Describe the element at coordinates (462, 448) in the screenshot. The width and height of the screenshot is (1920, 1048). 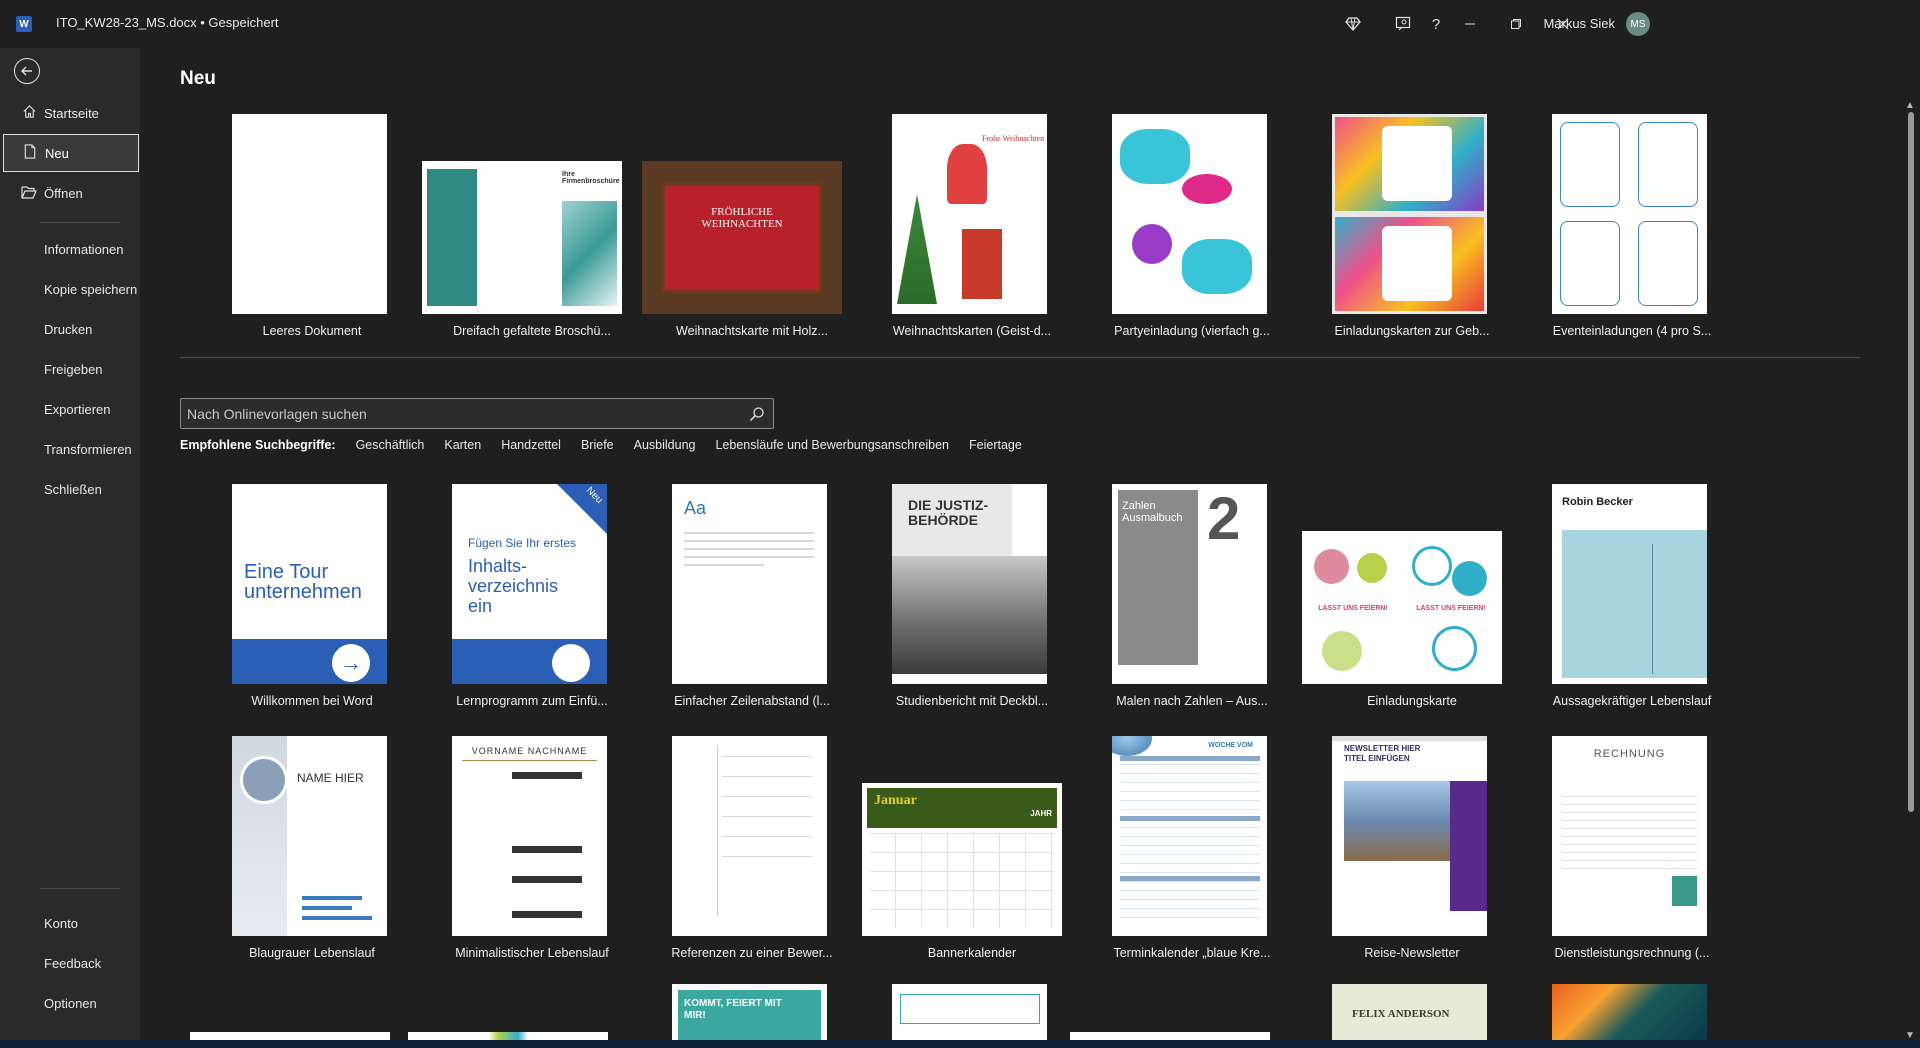
I see `suggested-term: Karten` at that location.